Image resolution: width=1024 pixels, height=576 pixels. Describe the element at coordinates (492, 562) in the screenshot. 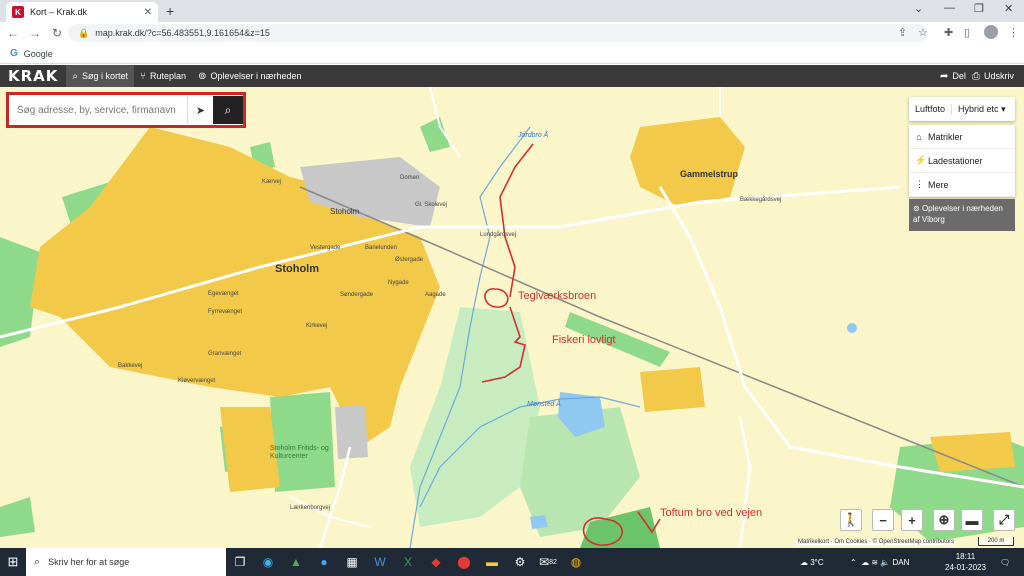

I see `folder-icon: ▬` at that location.